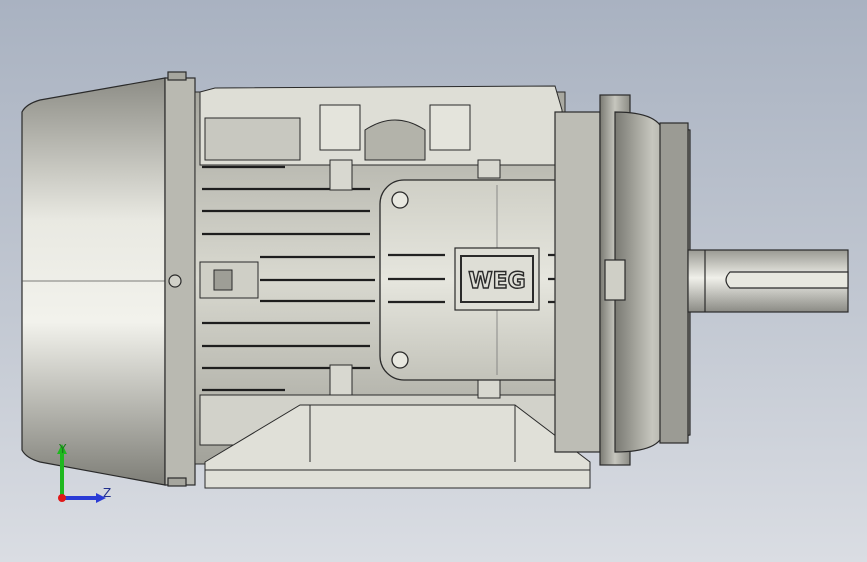 The height and width of the screenshot is (562, 867). What do you see at coordinates (63, 449) in the screenshot?
I see `y-axis-label: Y` at bounding box center [63, 449].